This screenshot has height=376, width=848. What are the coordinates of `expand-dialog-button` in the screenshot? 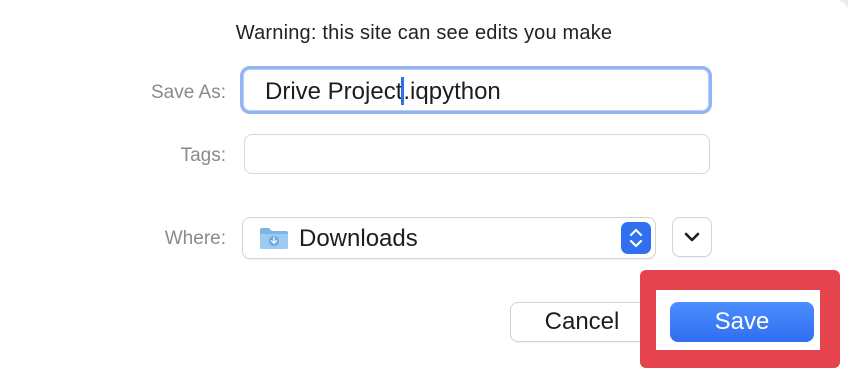 It's located at (692, 237).